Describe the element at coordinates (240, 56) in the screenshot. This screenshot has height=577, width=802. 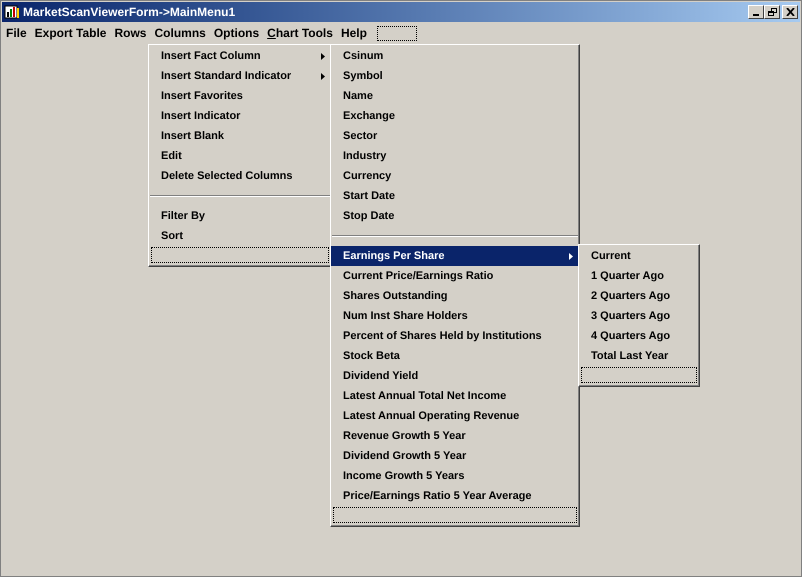
I see `menu-item: Insert Fact Column` at that location.